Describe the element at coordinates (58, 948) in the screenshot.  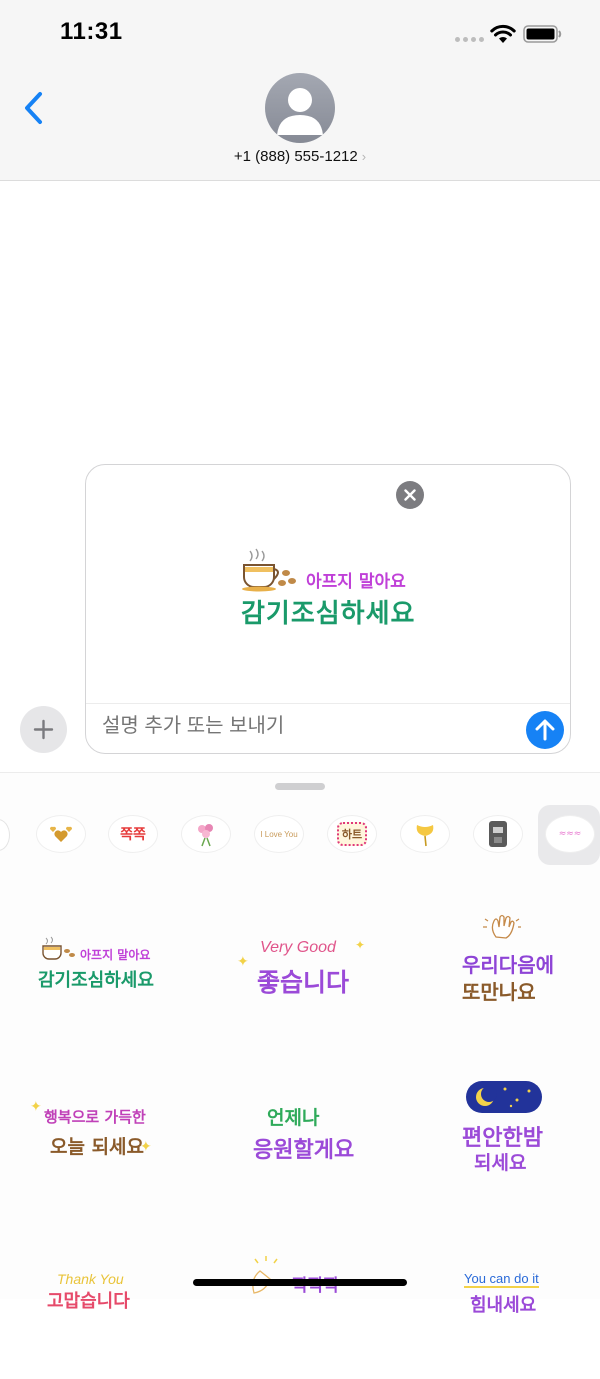
I see `coffee-cup-icon` at that location.